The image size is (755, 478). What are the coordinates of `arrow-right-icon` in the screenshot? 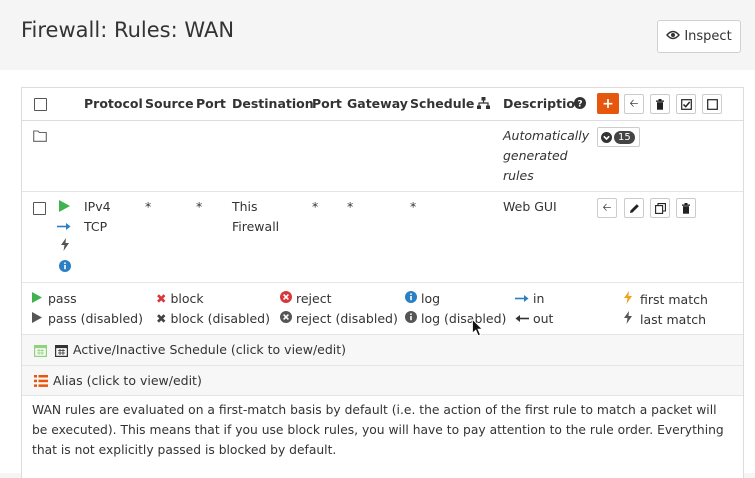 It's located at (522, 298).